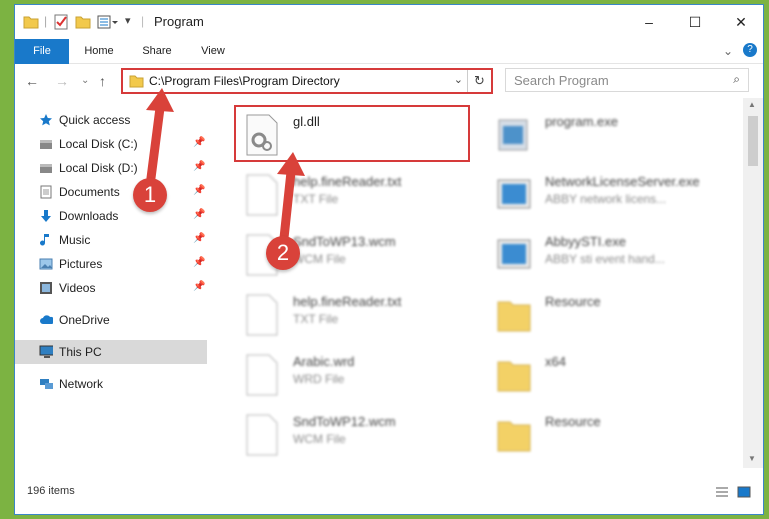 The image size is (769, 519). Describe the element at coordinates (225, 165) in the screenshot. I see `annotation-arrows` at that location.